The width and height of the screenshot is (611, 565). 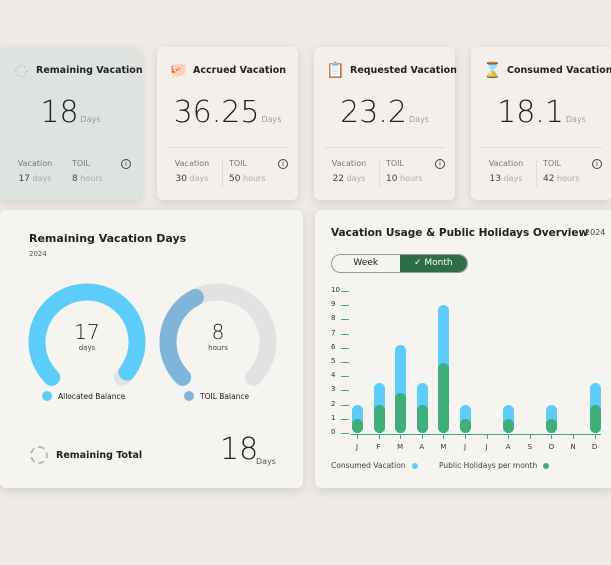 I want to click on y-tick-label: 10, so click(x=335, y=290).